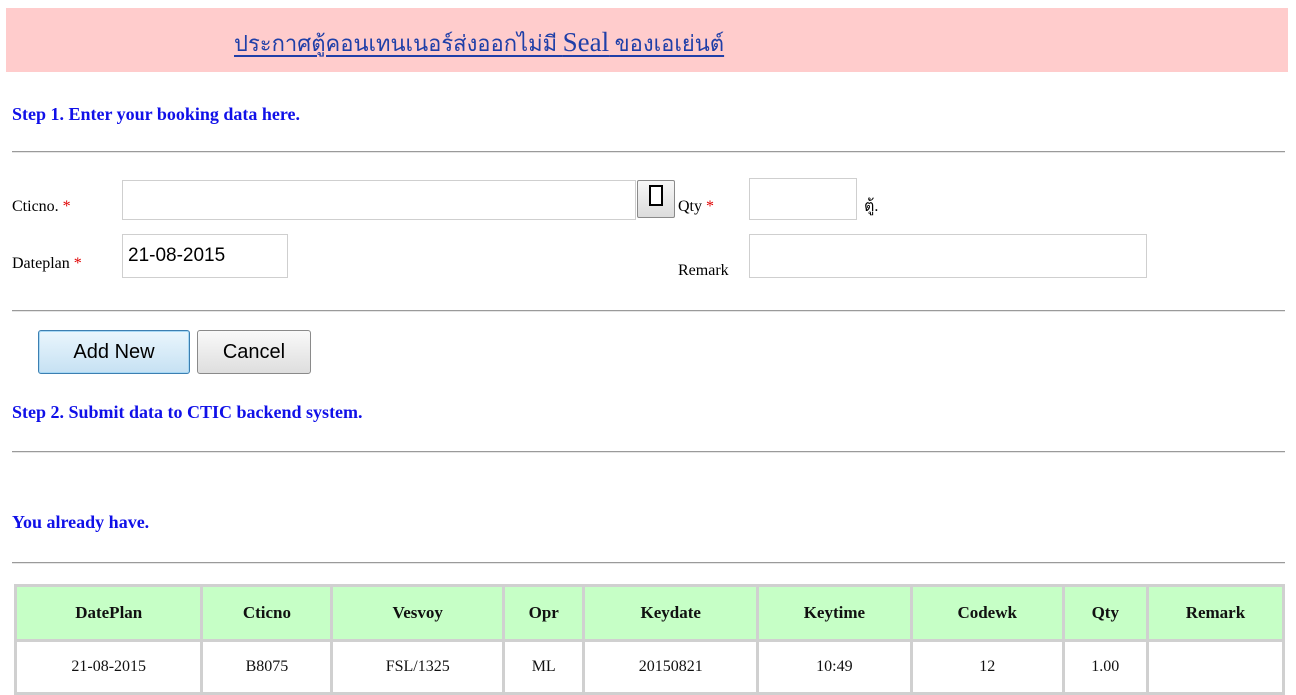 Image resolution: width=1296 pixels, height=695 pixels. I want to click on column-header: Remark, so click(1215, 613).